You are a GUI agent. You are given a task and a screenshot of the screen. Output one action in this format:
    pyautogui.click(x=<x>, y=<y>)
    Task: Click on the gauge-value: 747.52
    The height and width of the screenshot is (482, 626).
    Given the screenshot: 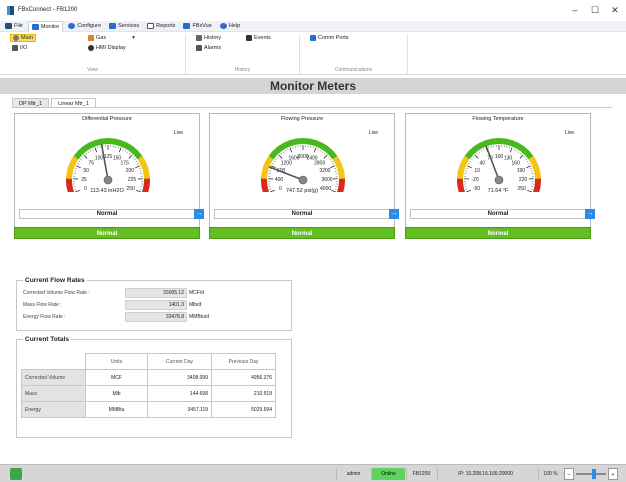 What is the action you would take?
    pyautogui.click(x=294, y=191)
    